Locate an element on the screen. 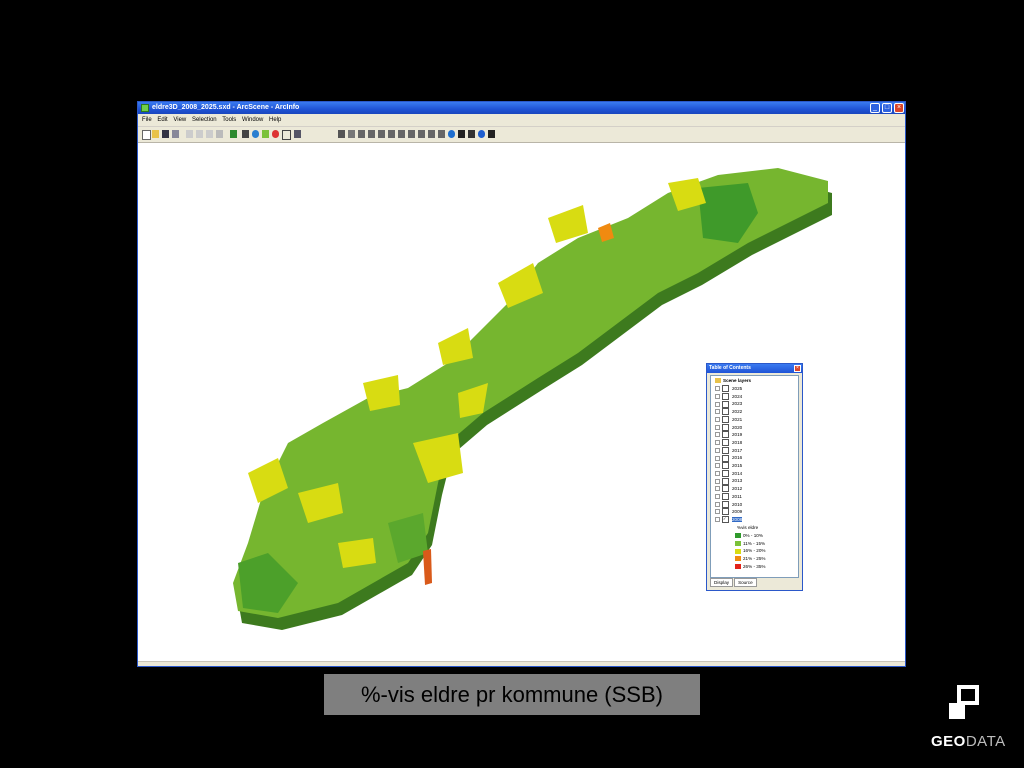 Image resolution: width=1024 pixels, height=768 pixels. zoom-in-icon is located at coordinates (391, 134).